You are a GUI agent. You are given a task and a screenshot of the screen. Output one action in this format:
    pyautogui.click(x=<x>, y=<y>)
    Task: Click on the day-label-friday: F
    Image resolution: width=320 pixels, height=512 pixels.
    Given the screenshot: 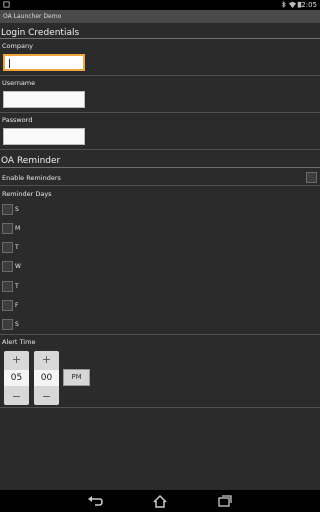 What is the action you would take?
    pyautogui.click(x=17, y=305)
    